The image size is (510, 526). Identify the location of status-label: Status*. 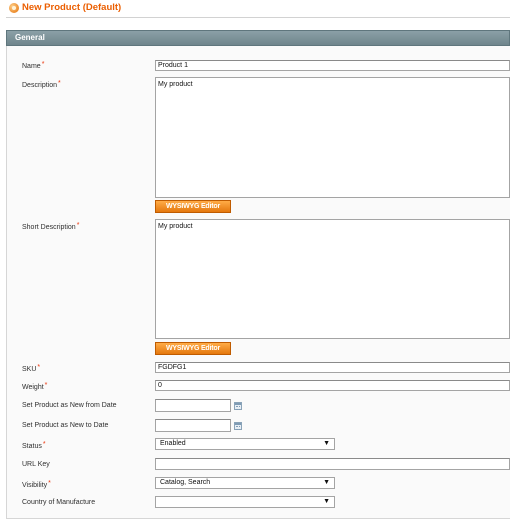
(34, 445).